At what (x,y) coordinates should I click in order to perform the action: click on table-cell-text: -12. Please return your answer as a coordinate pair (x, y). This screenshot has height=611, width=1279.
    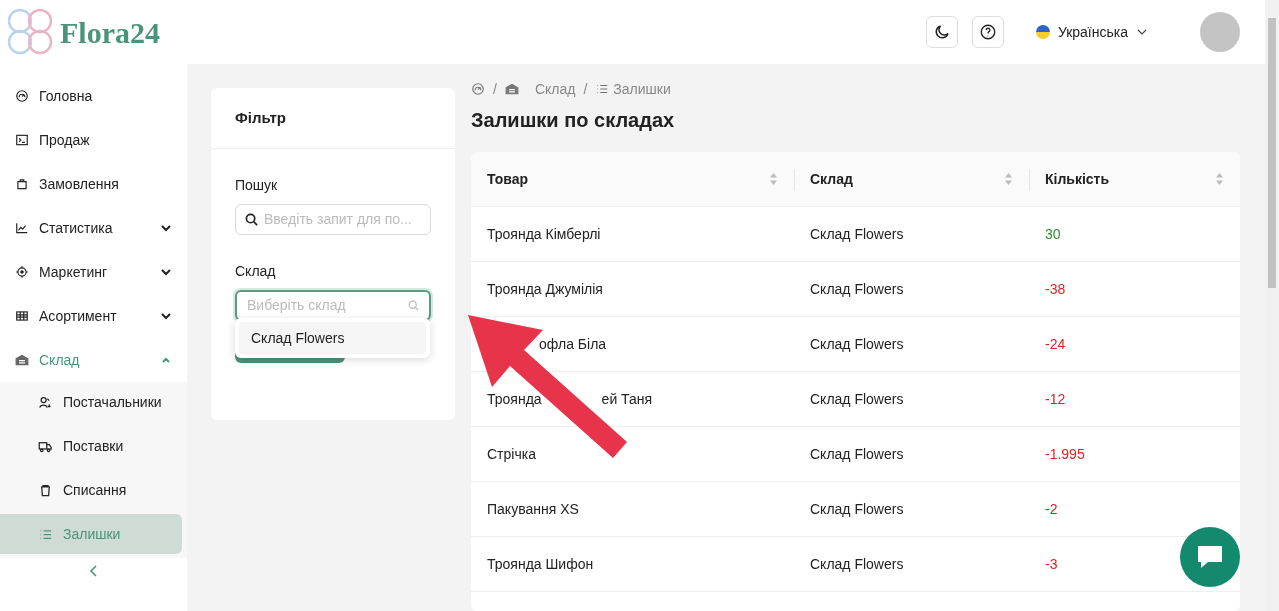
    Looking at the image, I should click on (1055, 399).